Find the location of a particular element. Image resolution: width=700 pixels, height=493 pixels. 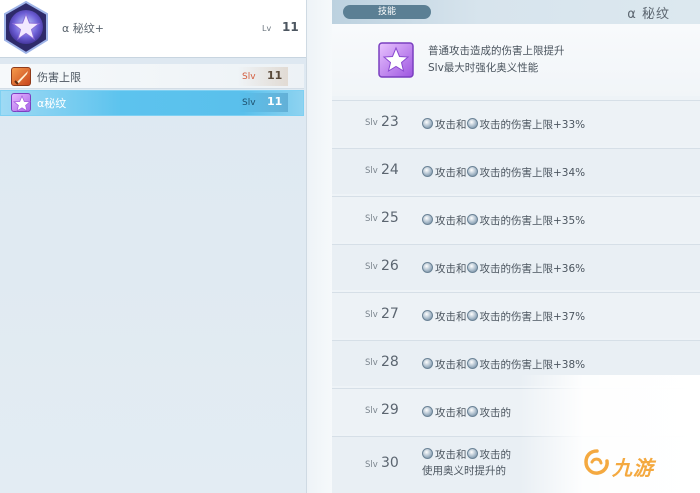

level-row: Slv 26 攻击和 攻击的伤害上限+36% is located at coordinates (516, 267).